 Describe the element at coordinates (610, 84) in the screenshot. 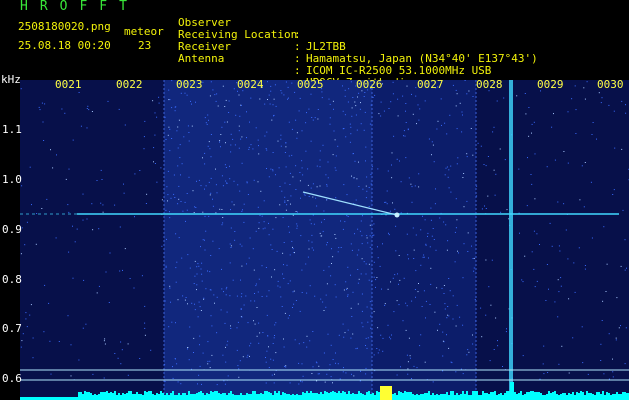

I see `time-label: 0030` at that location.